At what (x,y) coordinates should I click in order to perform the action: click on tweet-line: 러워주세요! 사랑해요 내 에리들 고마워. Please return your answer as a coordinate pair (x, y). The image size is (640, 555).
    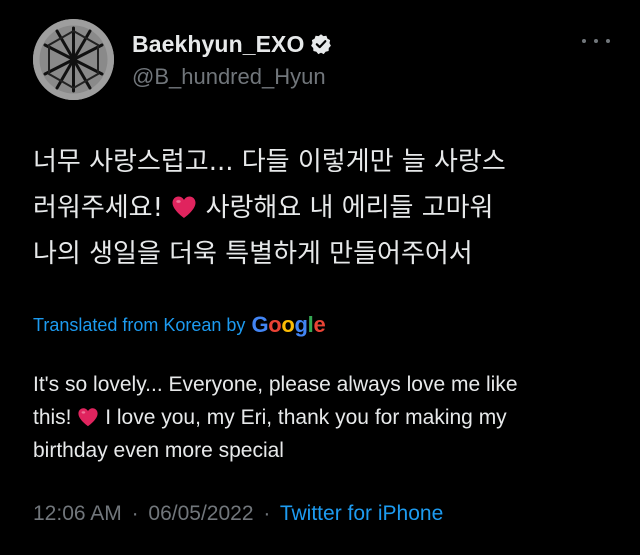
    Looking at the image, I should click on (328, 208).